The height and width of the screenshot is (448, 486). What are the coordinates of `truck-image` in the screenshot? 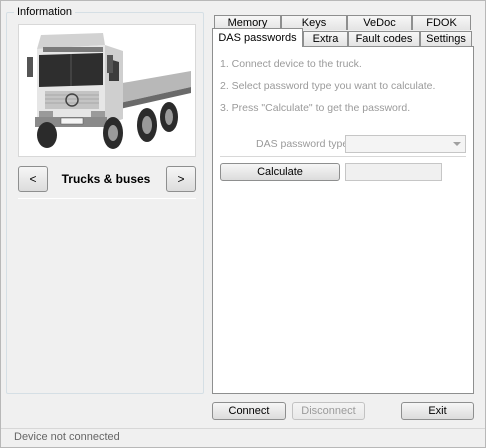 It's located at (107, 90).